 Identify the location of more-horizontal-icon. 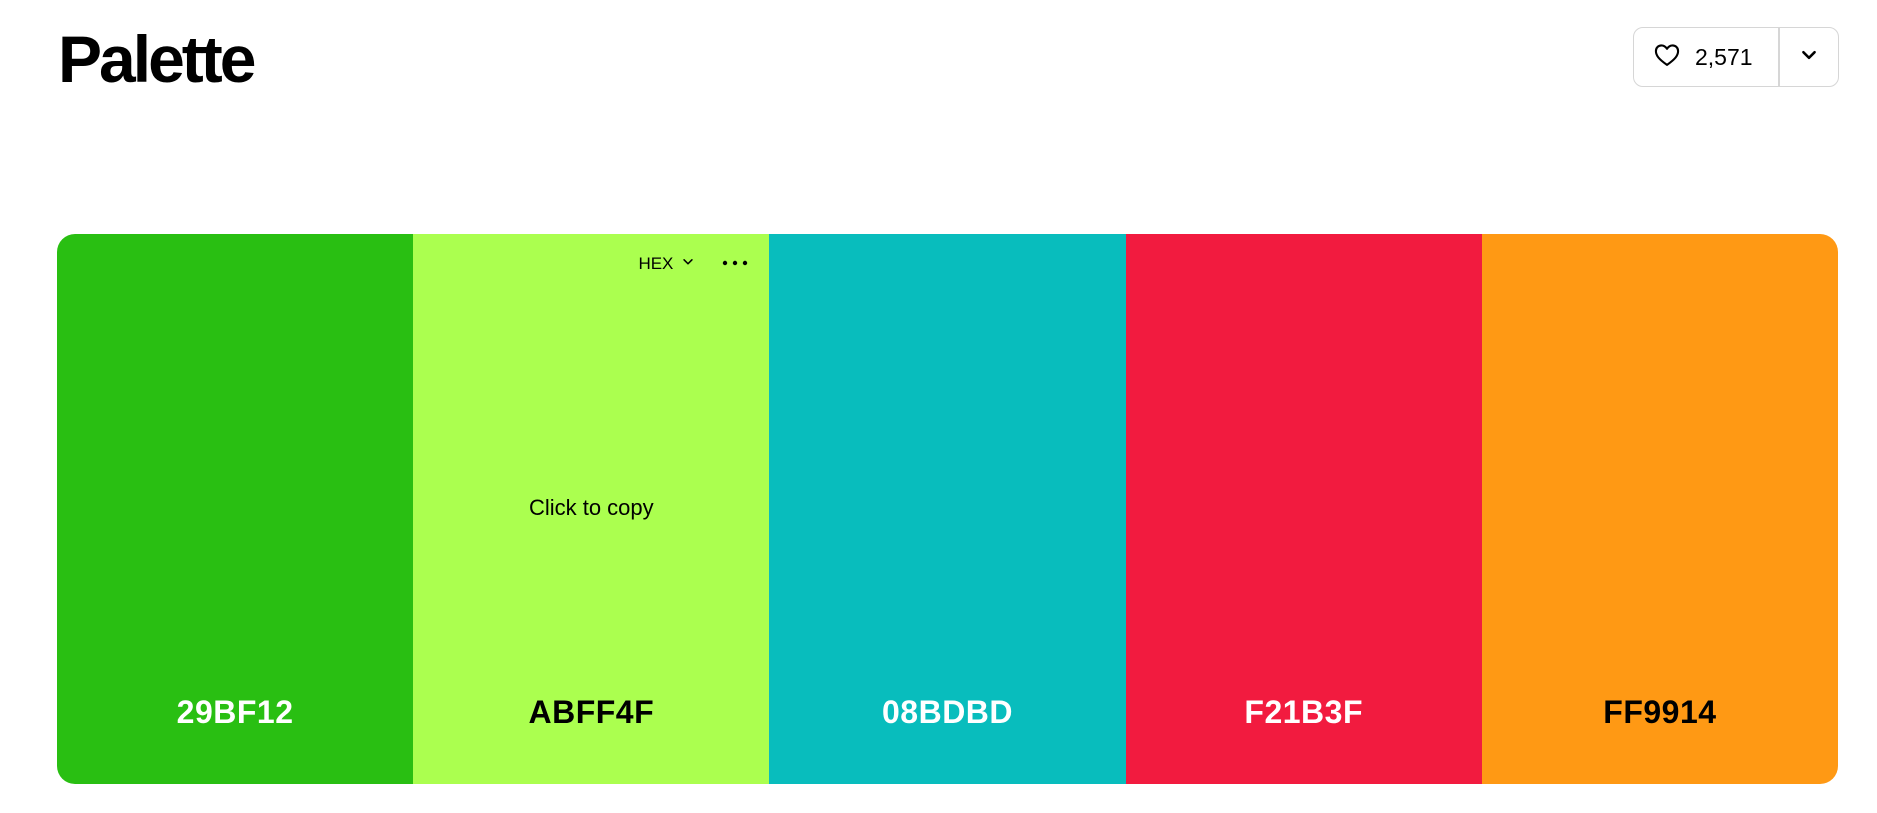
(735, 264).